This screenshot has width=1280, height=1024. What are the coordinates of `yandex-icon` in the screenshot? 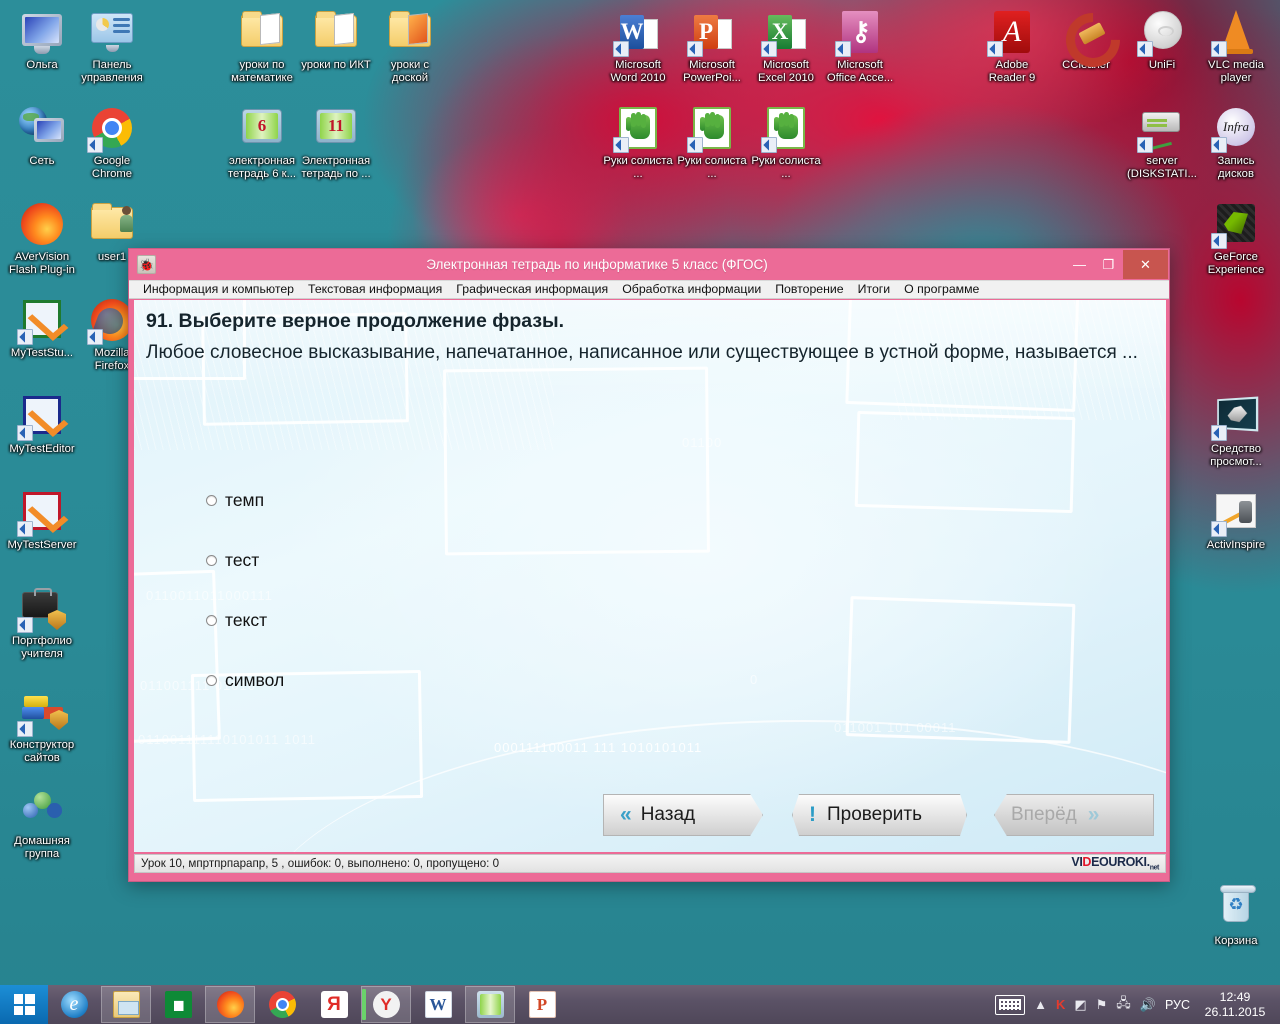 It's located at (334, 1004).